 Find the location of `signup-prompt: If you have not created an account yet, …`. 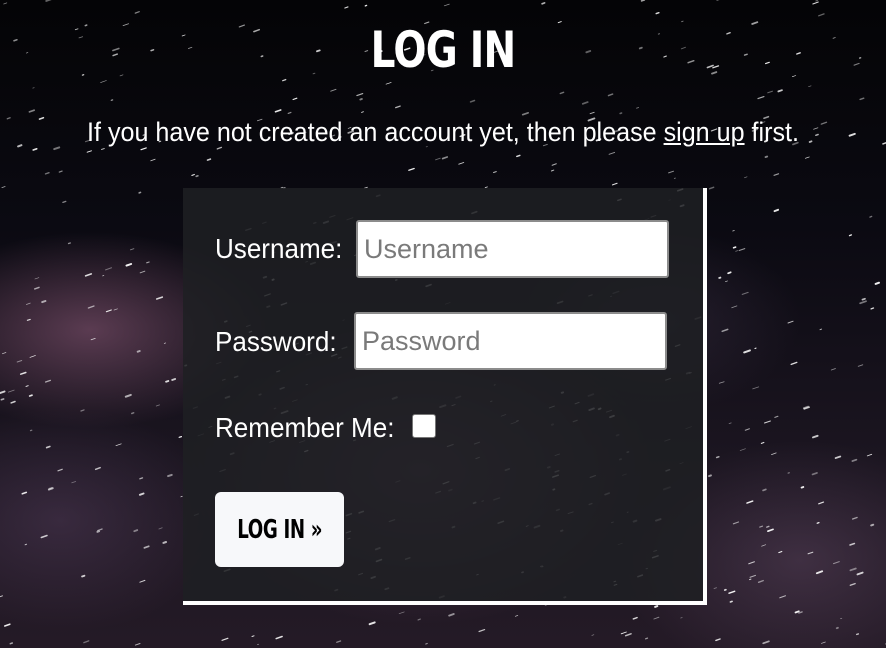

signup-prompt: If you have not created an account yet, … is located at coordinates (443, 132).